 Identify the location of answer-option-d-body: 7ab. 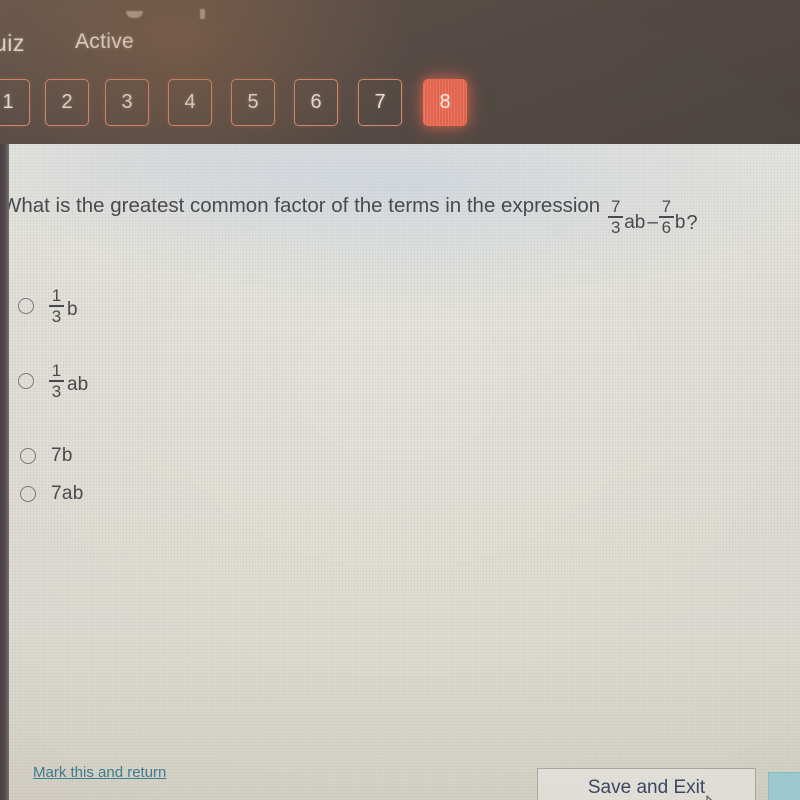
(67, 494).